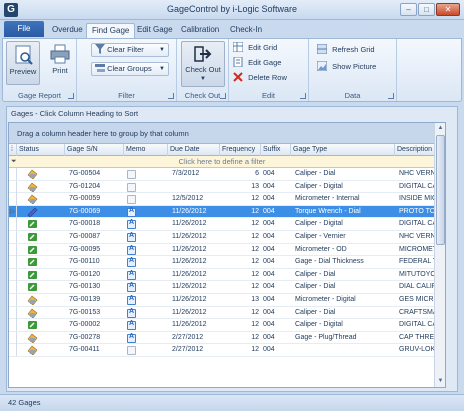 The height and width of the screenshot is (411, 464). What do you see at coordinates (130, 69) in the screenshot?
I see `clear-groups-button: Clear Groups ▼` at bounding box center [130, 69].